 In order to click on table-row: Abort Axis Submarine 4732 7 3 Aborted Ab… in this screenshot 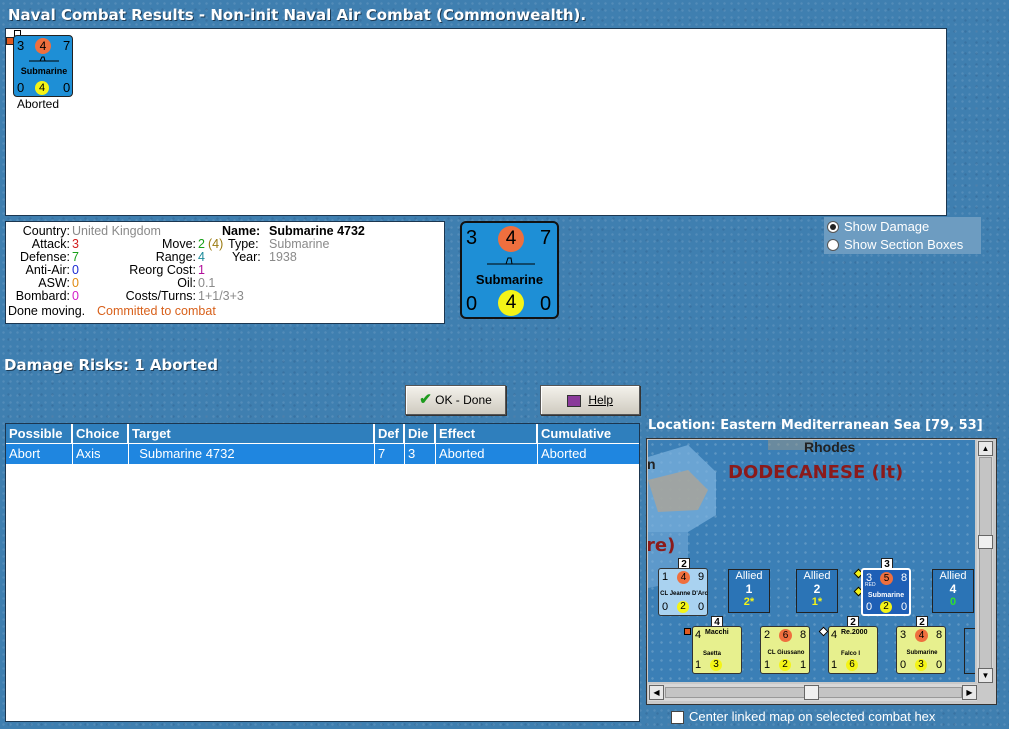, I will do `click(322, 454)`.